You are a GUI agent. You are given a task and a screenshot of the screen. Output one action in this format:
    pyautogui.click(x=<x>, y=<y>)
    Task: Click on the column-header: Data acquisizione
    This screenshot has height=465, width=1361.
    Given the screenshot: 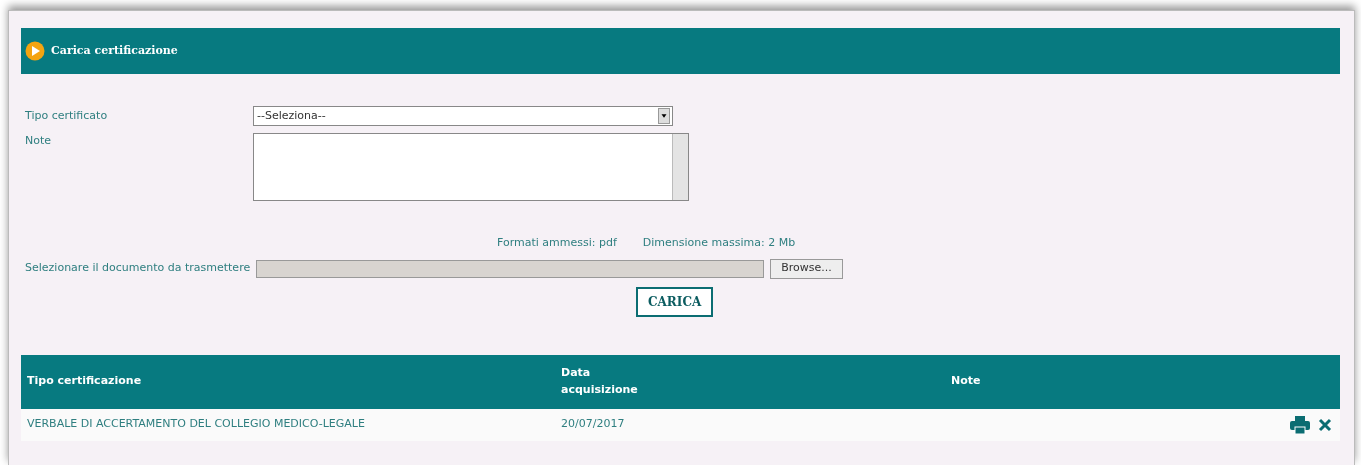 What is the action you would take?
    pyautogui.click(x=600, y=381)
    